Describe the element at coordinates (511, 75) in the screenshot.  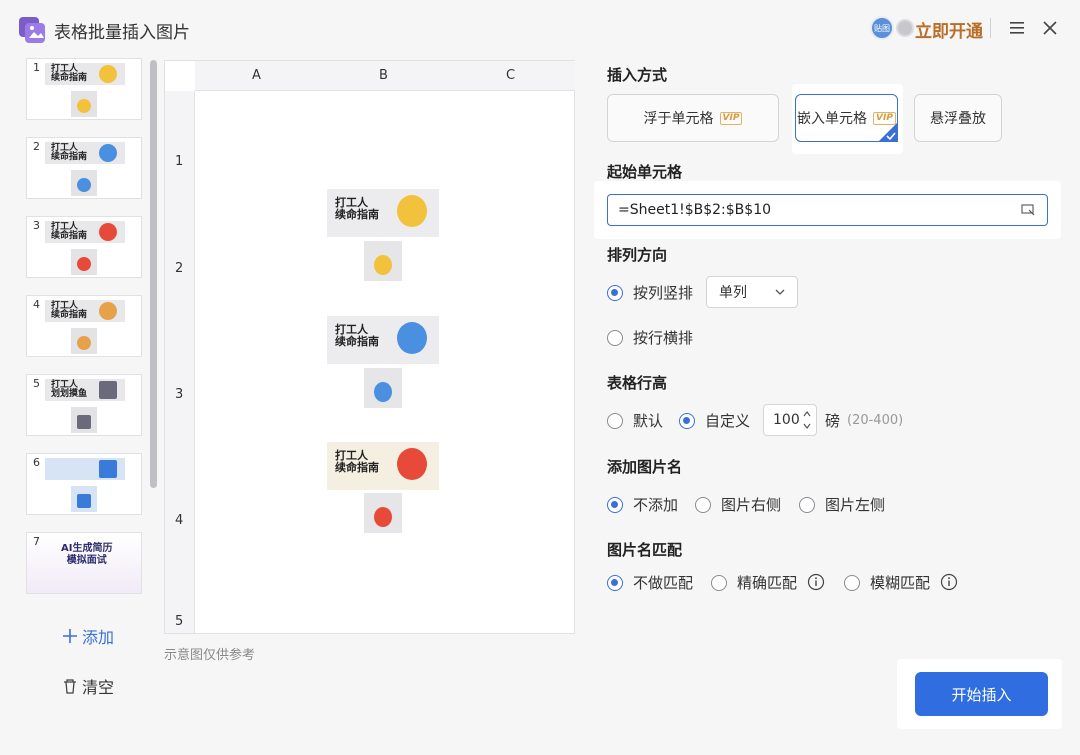
I see `column-header-c: C` at that location.